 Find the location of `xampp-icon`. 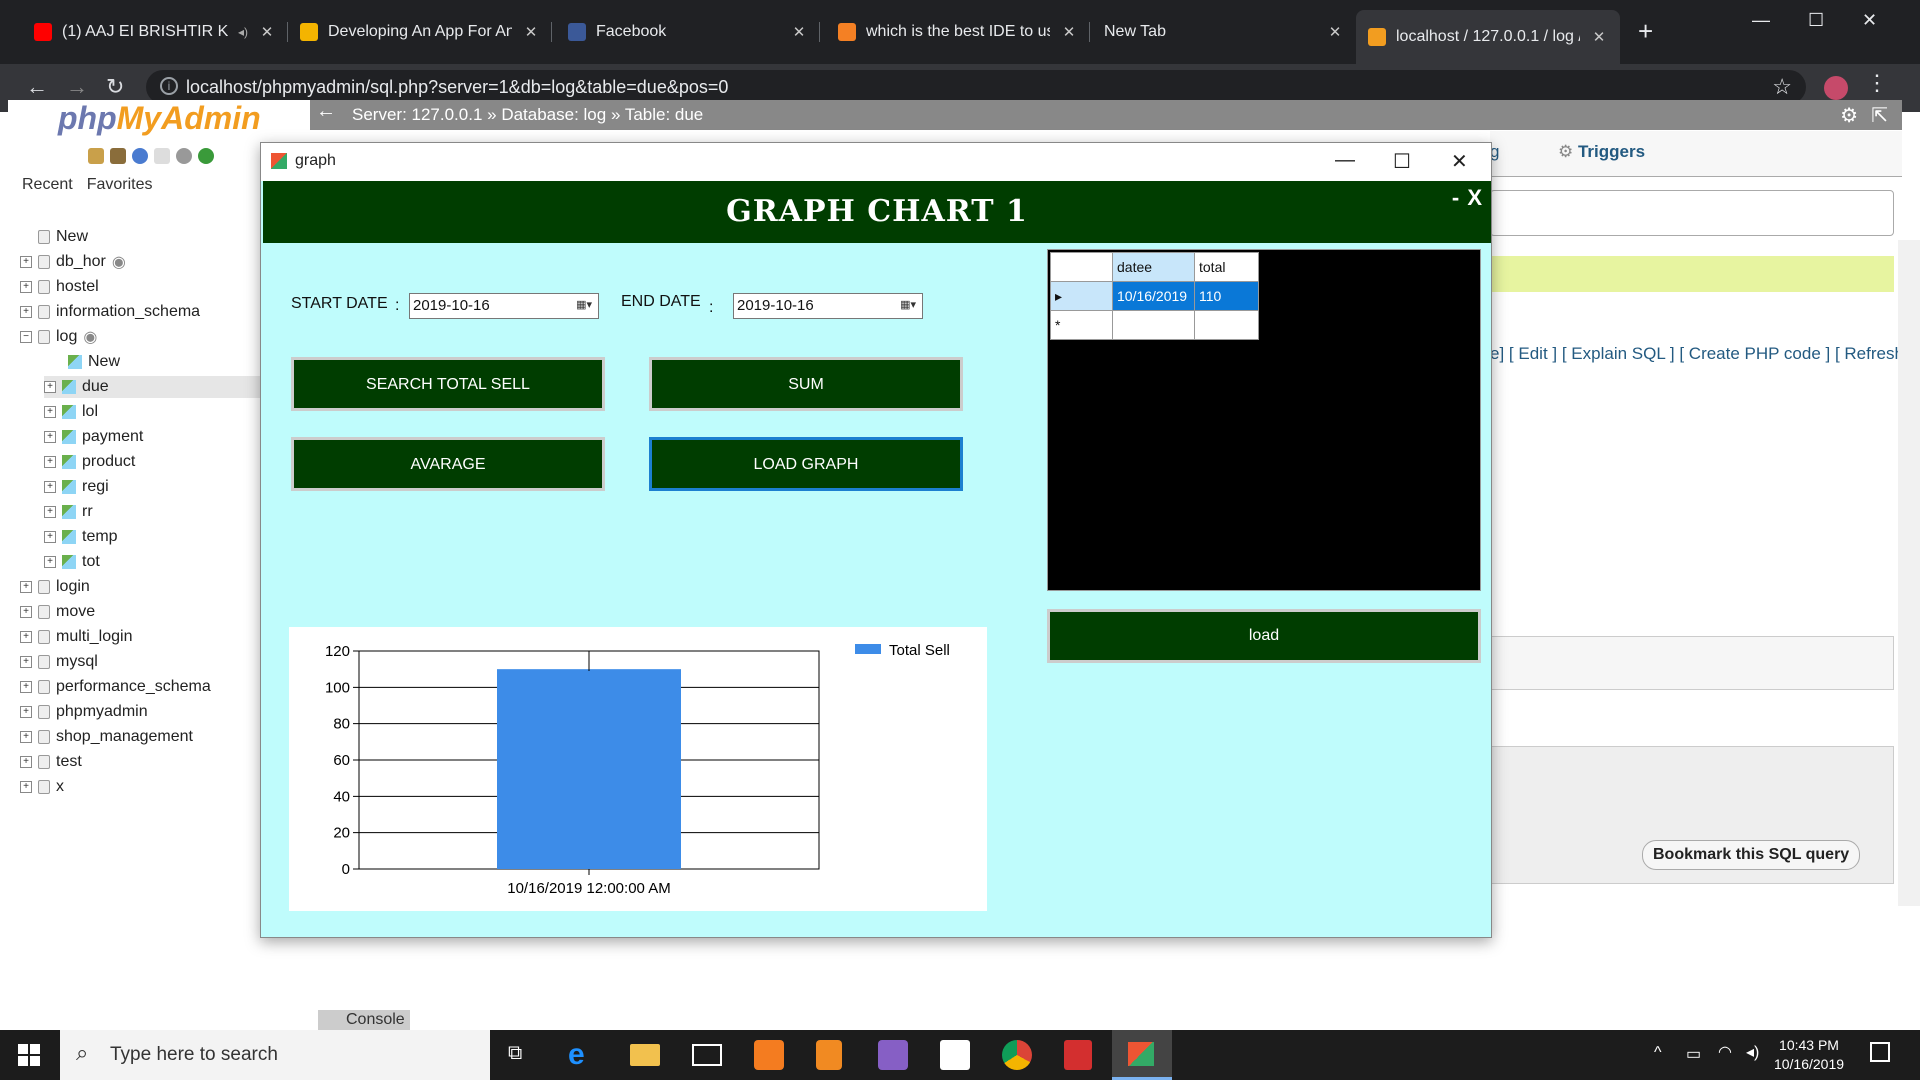

xampp-icon is located at coordinates (769, 1055).